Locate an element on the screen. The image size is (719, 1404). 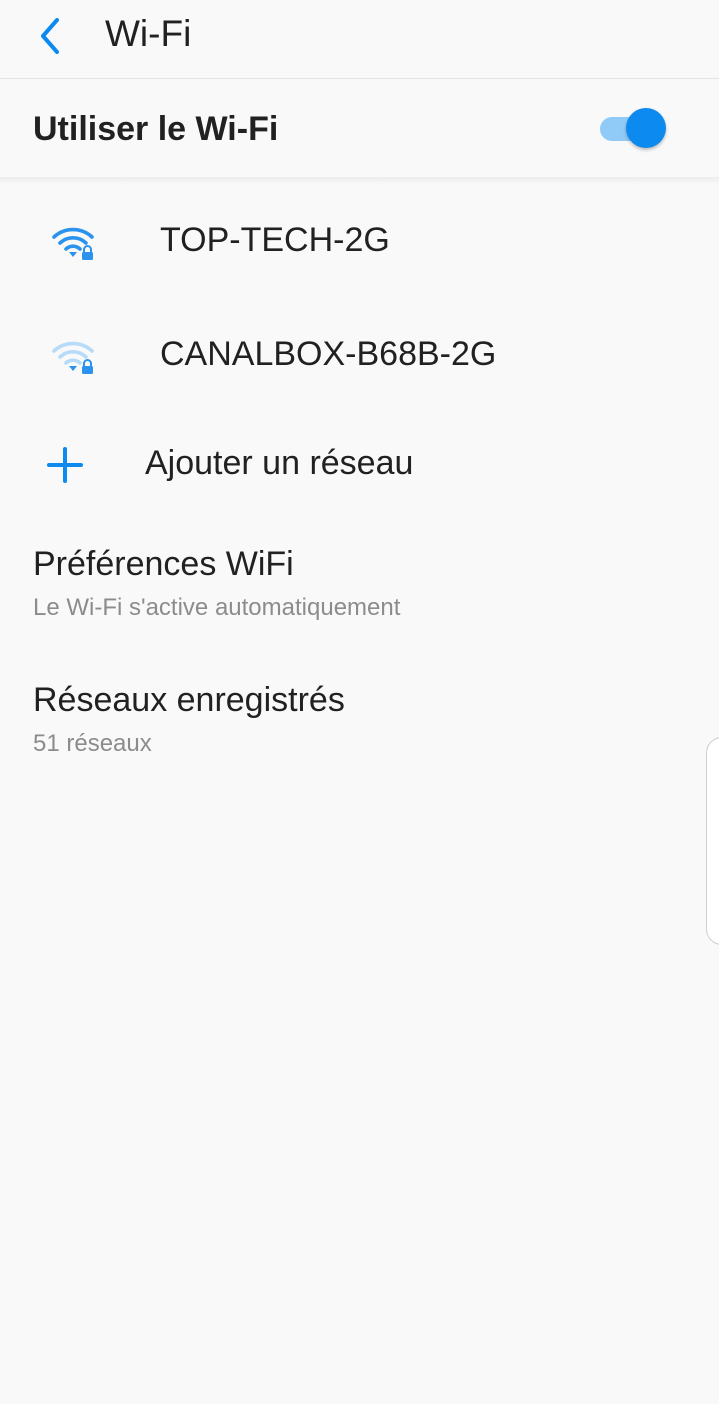
add-network-label: Ajouter un réseau is located at coordinates (279, 463).